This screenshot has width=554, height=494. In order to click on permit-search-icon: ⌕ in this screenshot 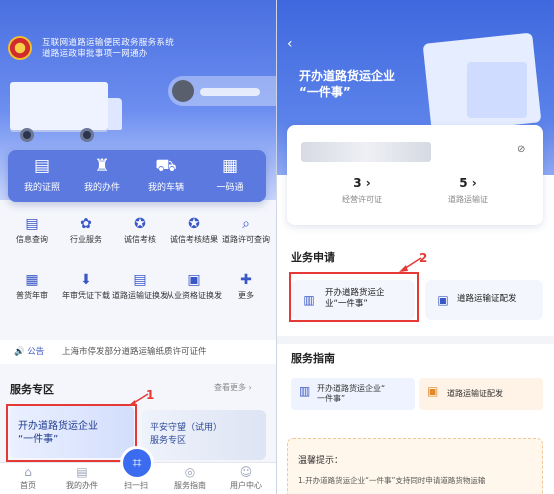, I will do `click(246, 224)`.